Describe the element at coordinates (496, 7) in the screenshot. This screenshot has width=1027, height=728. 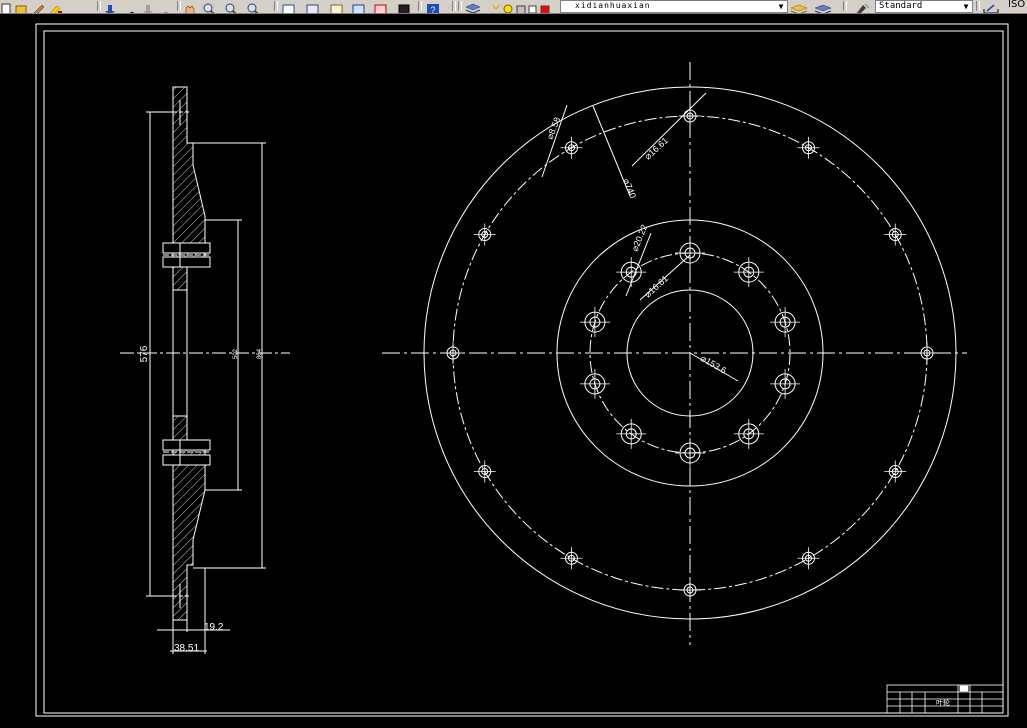
I see `layer-on-icon` at that location.